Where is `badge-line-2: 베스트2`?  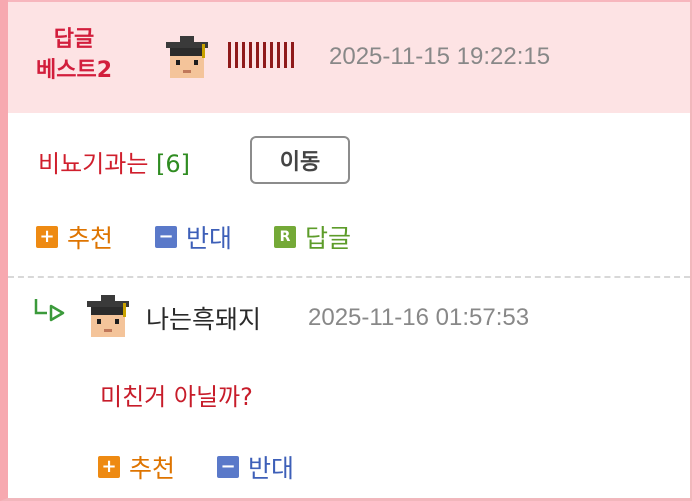
badge-line-2: 베스트2 is located at coordinates (74, 70).